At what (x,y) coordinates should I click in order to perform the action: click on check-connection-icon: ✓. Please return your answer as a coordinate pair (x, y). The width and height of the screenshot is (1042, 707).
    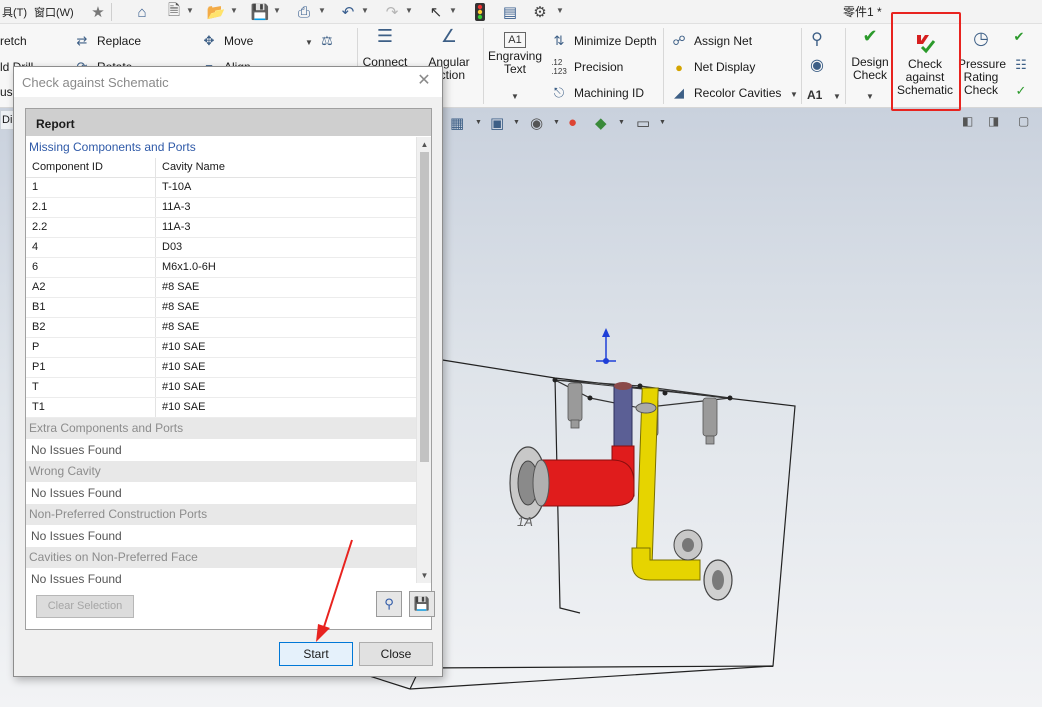
    Looking at the image, I should click on (1021, 91).